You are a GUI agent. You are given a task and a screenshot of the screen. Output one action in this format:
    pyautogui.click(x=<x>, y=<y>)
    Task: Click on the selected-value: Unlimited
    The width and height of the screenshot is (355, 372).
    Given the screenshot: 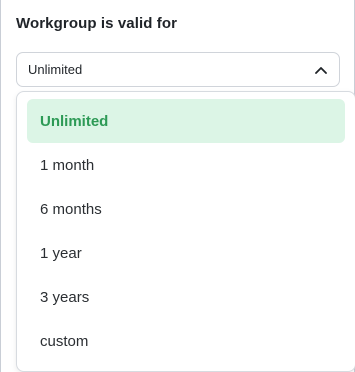 What is the action you would take?
    pyautogui.click(x=55, y=69)
    